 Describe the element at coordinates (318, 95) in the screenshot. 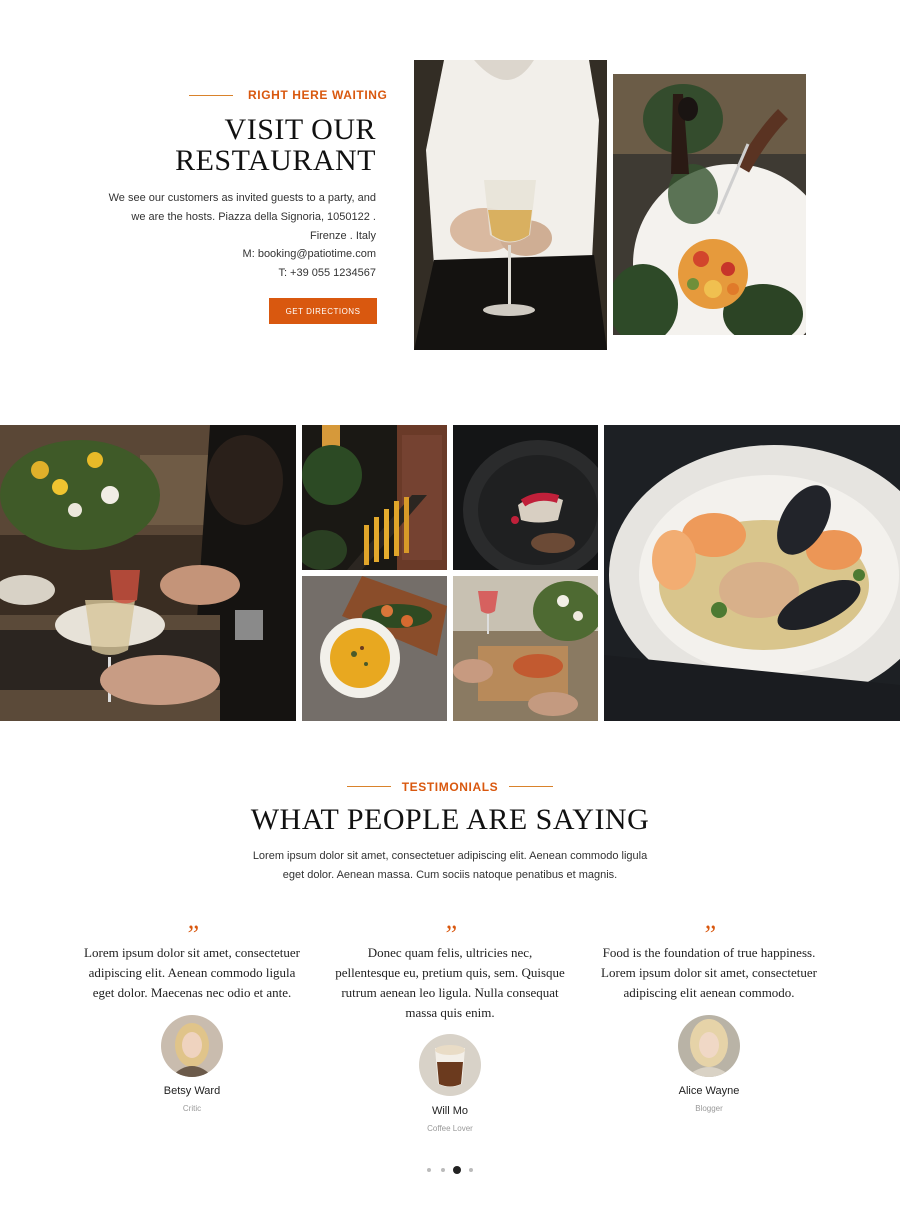

I see `visit-eyebrow: RIGHT HERE WAITING` at that location.